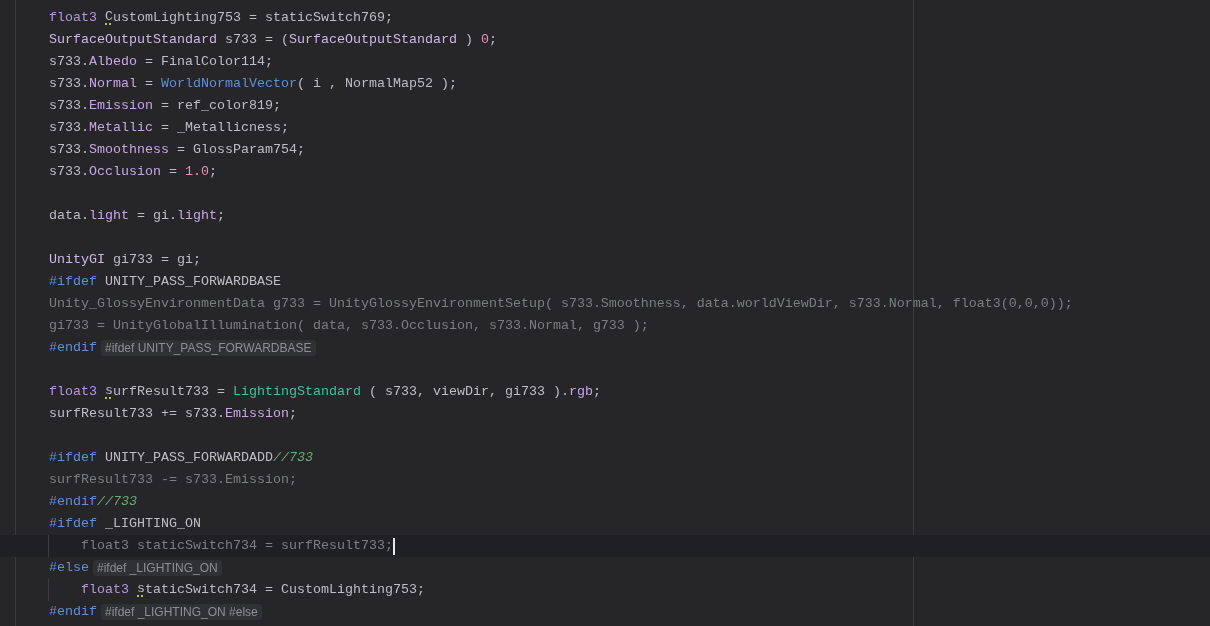  I want to click on code-line: float3 staticSwitch734 = CustomLighting753;, so click(253, 590).